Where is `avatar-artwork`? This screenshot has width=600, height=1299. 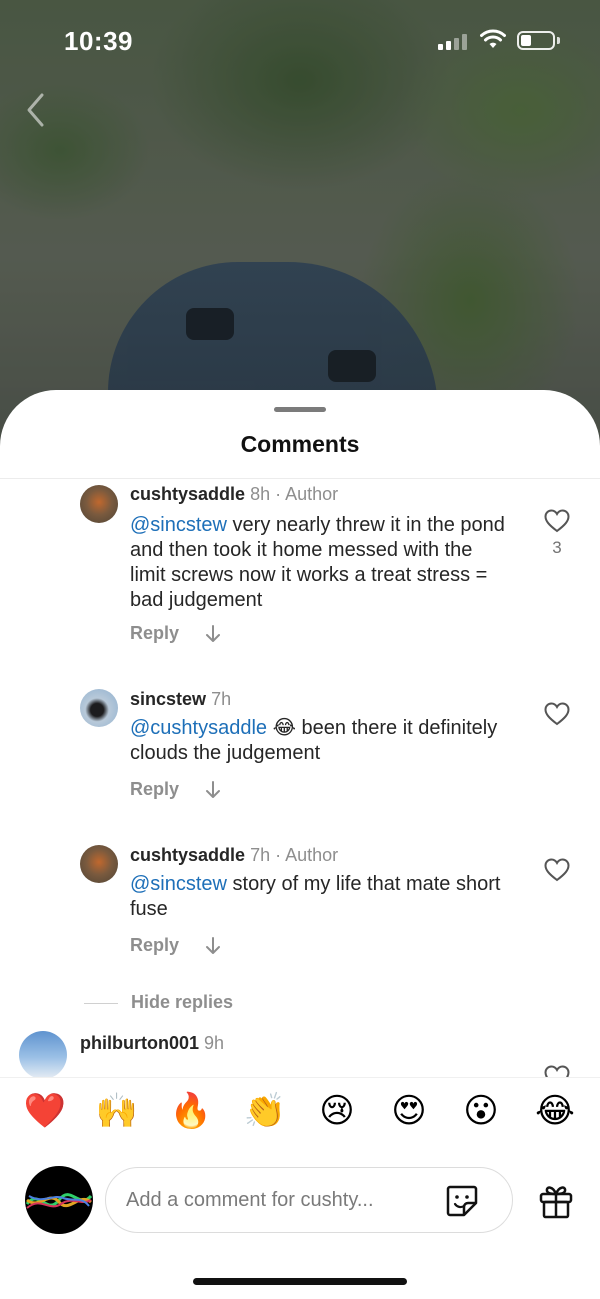 avatar-artwork is located at coordinates (59, 1201).